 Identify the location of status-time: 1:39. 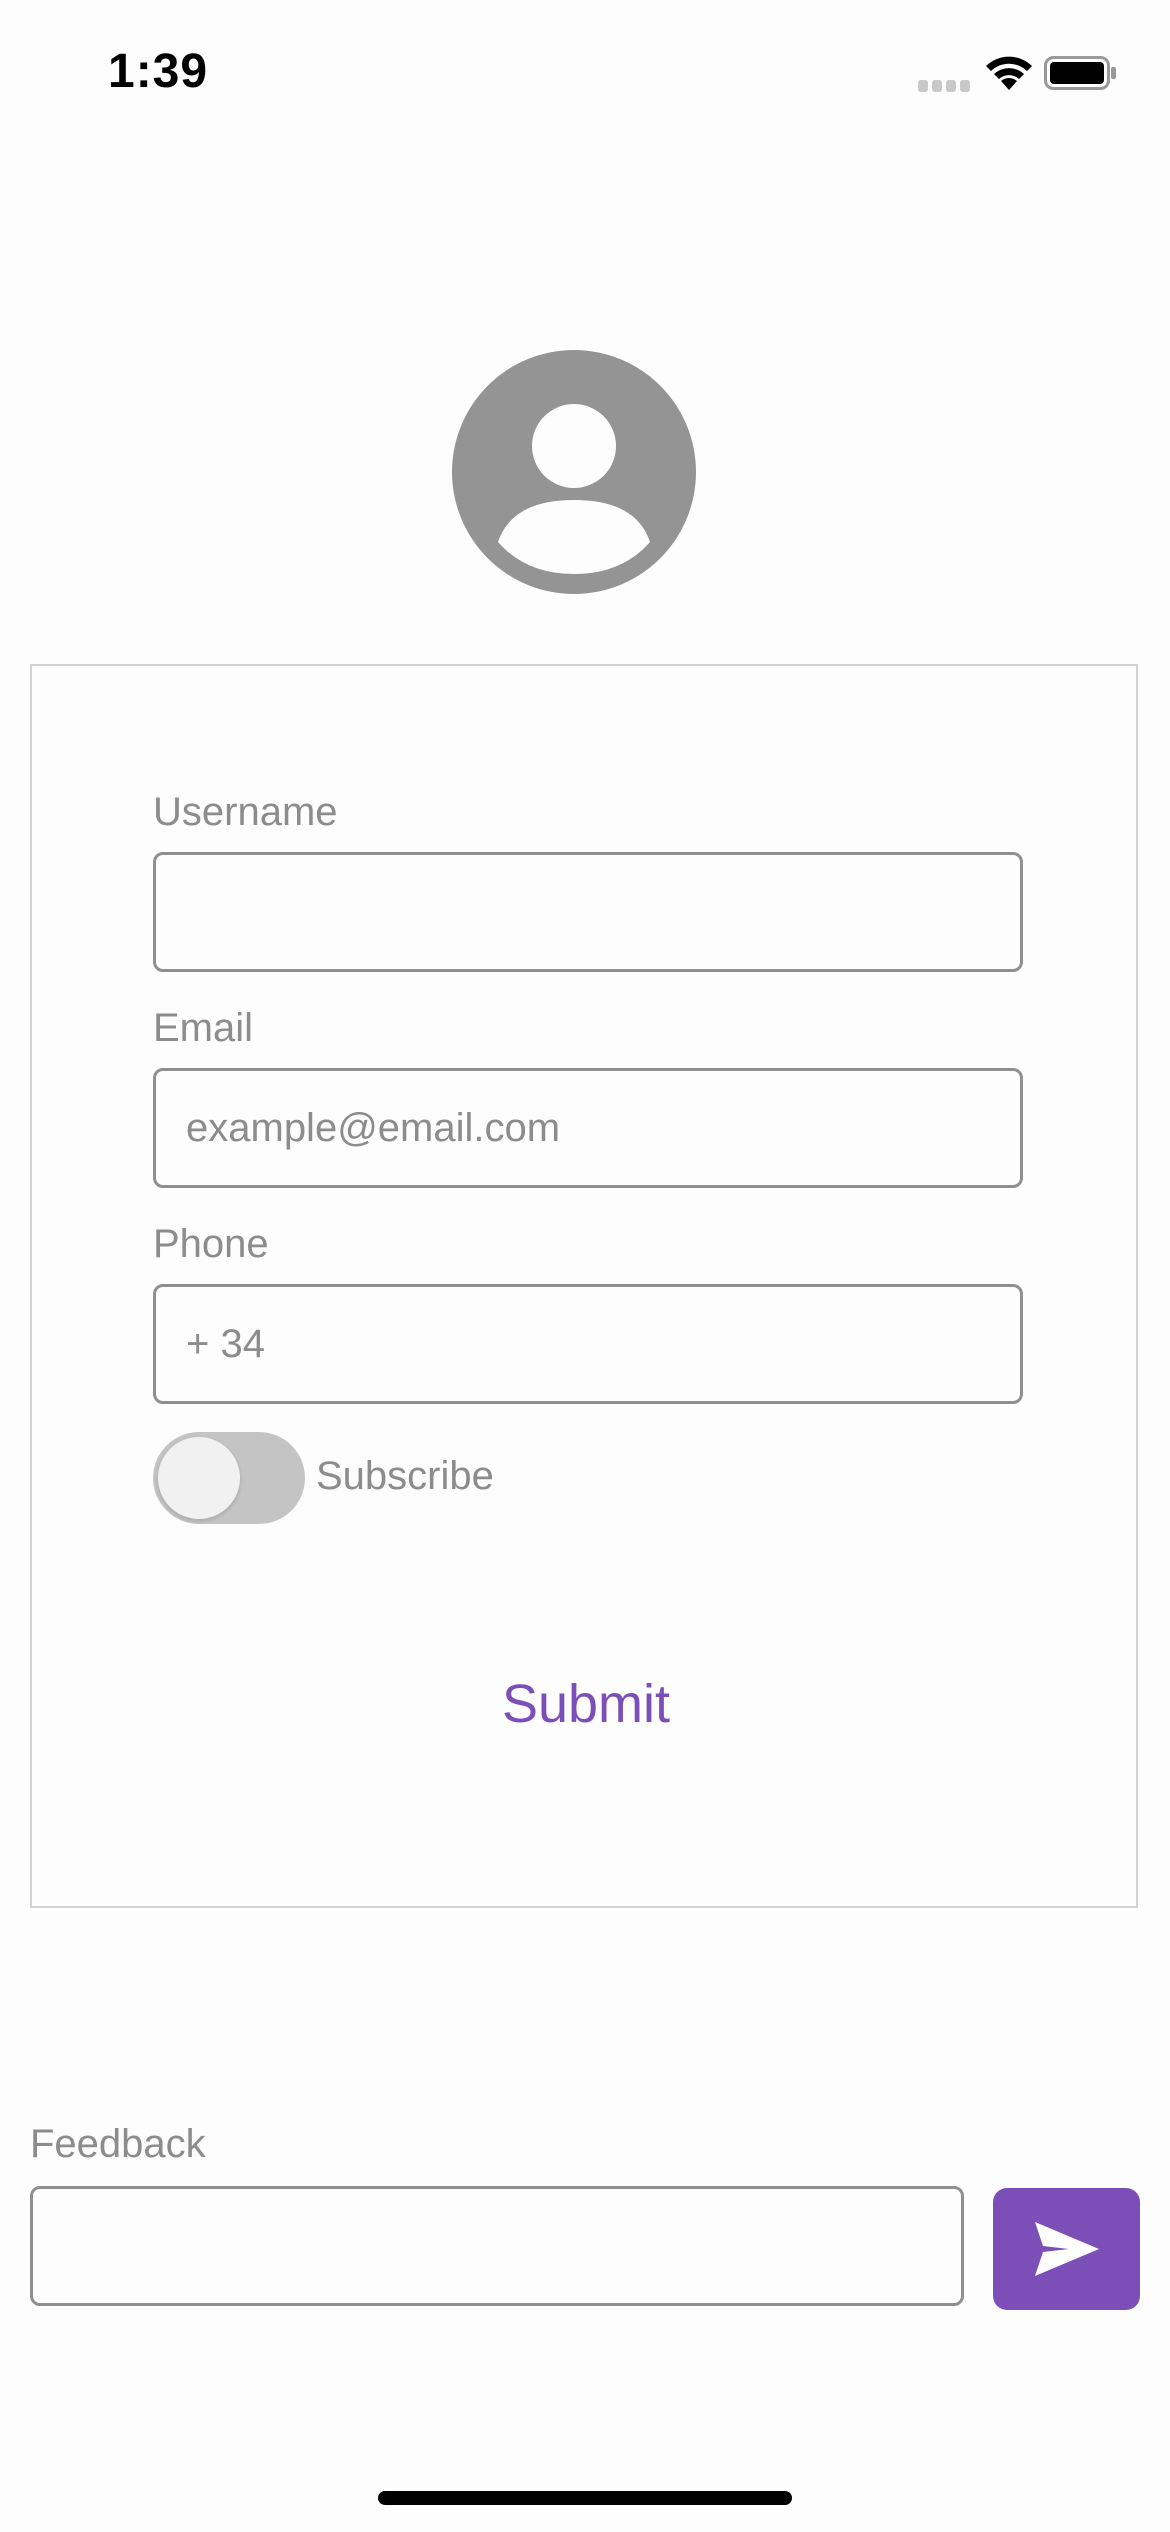
(158, 71).